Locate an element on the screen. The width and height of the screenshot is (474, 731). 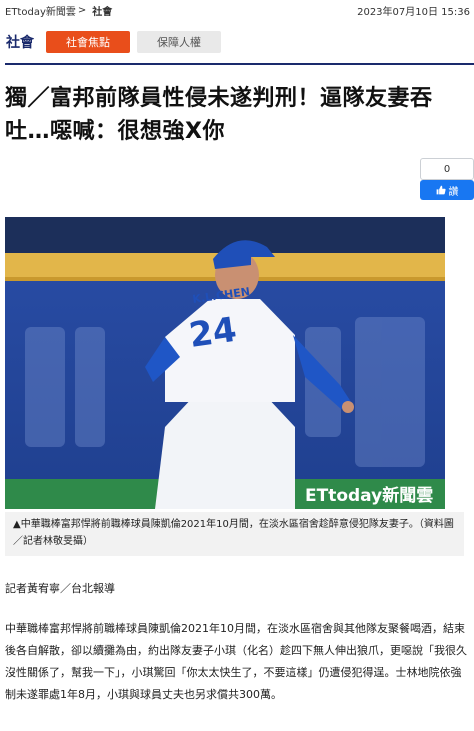
svg-text: 24 is located at coordinates (213, 333).